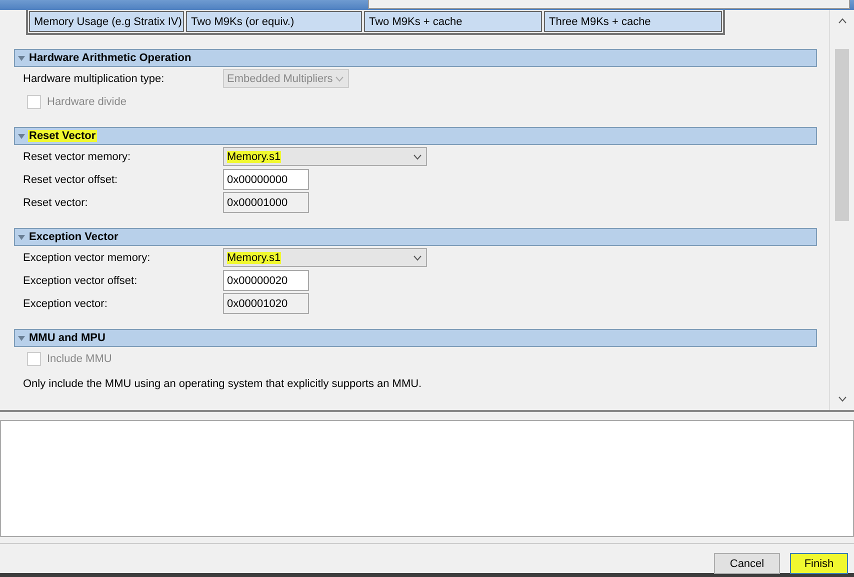 This screenshot has width=854, height=577. Describe the element at coordinates (77, 156) in the screenshot. I see `field-label: Reset vector memory:` at that location.